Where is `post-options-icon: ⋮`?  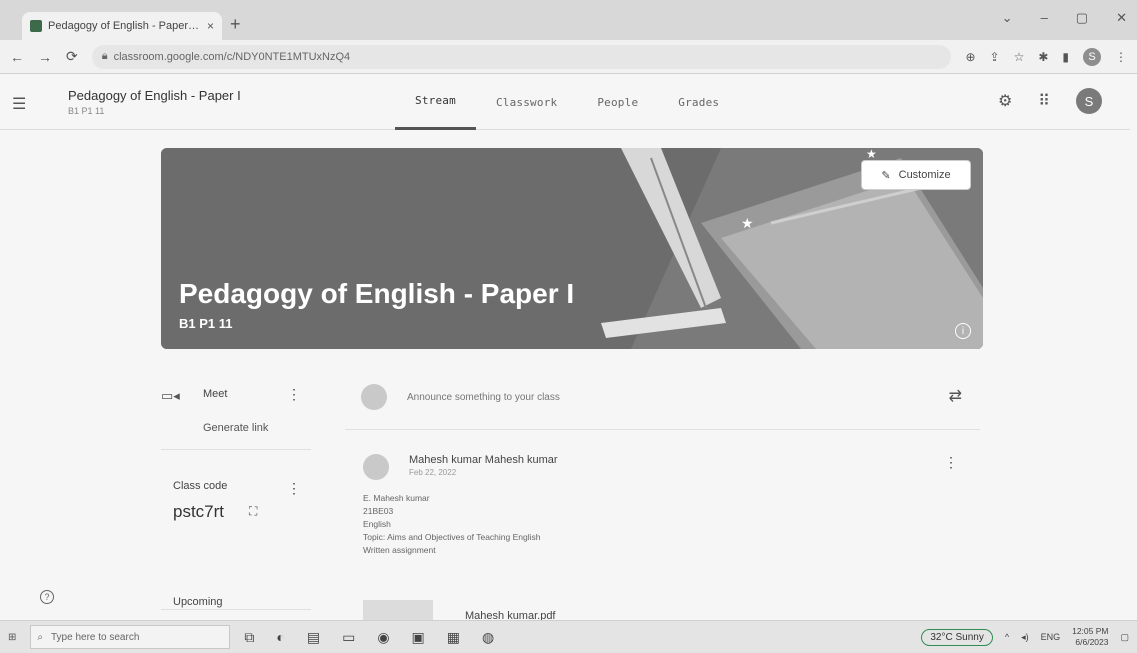
post-options-icon: ⋮ is located at coordinates (951, 462).